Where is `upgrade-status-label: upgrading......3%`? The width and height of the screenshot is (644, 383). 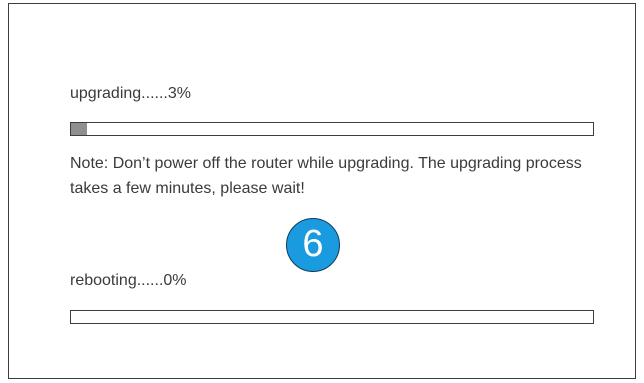
upgrade-status-label: upgrading......3% is located at coordinates (130, 93).